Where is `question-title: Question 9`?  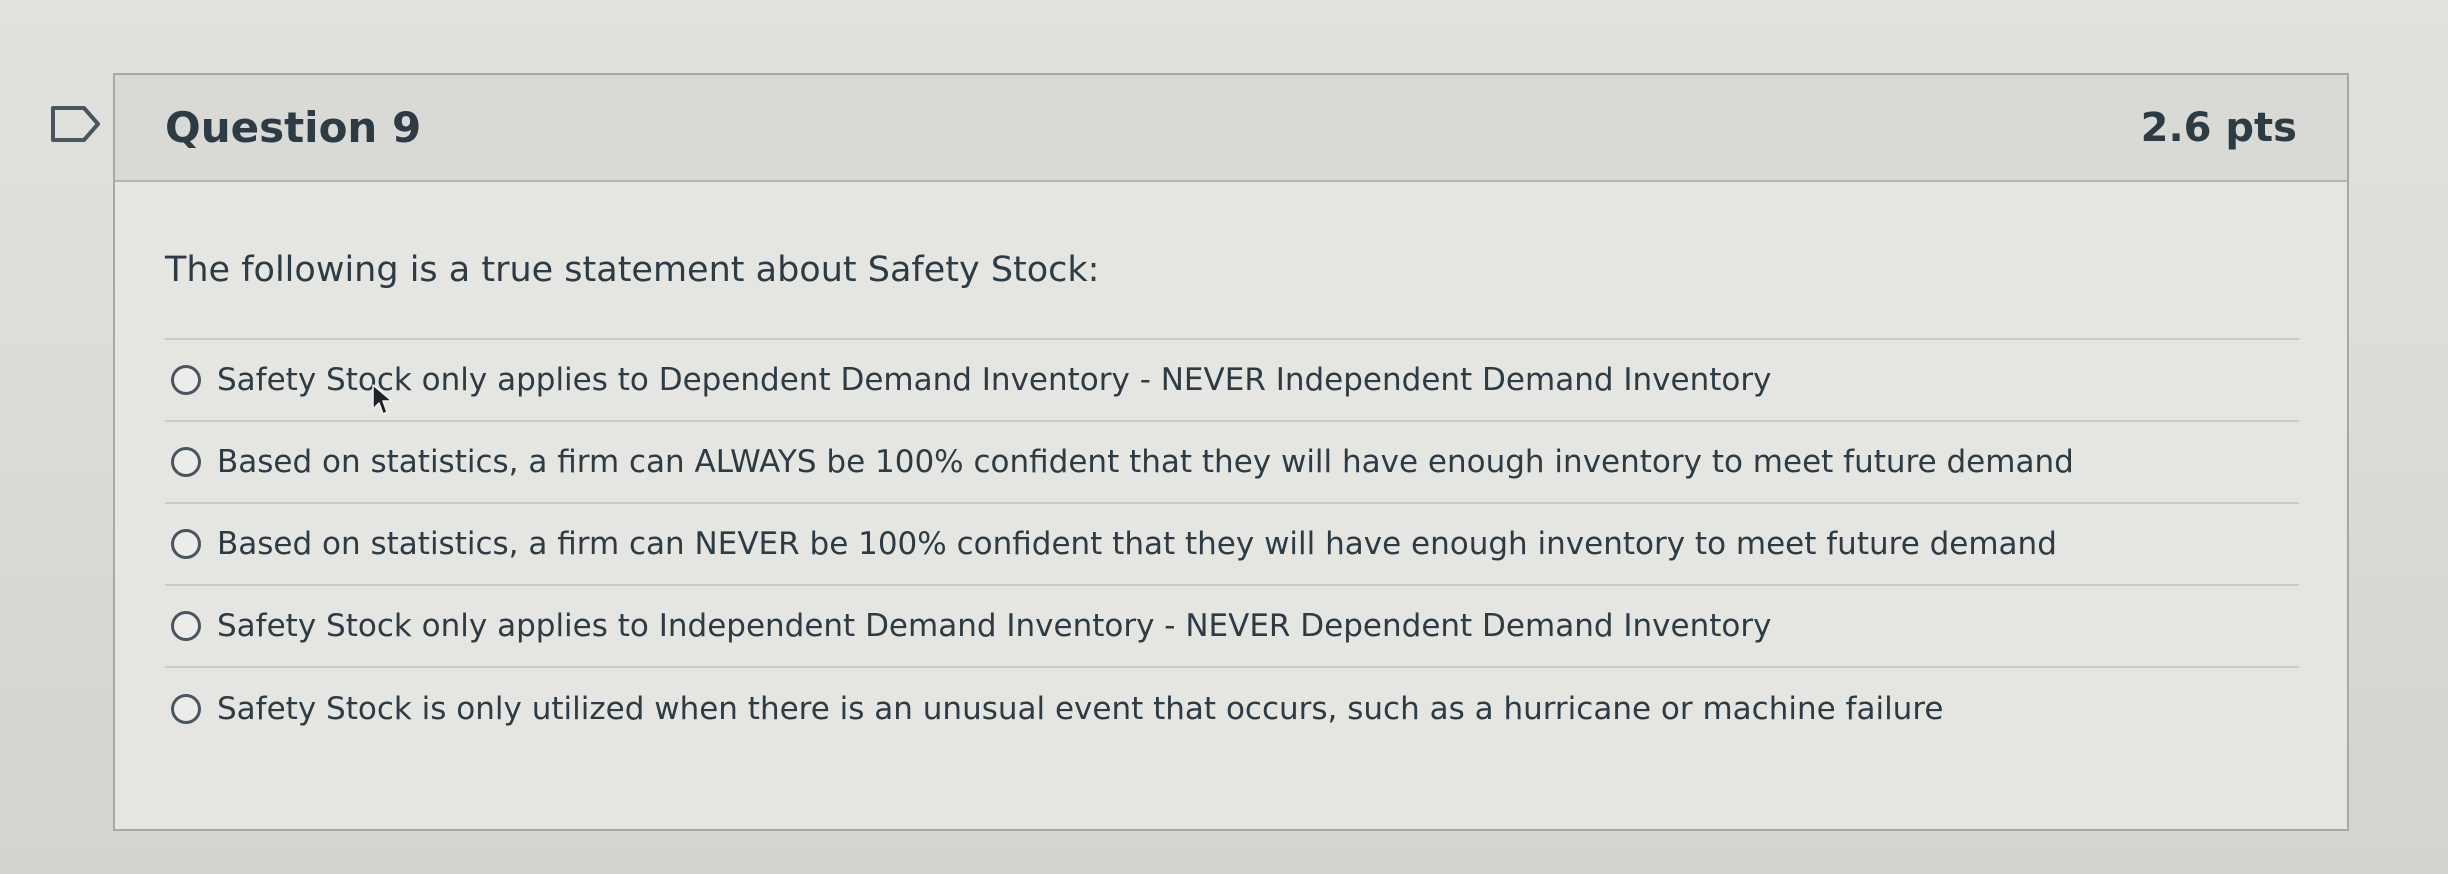 question-title: Question 9 is located at coordinates (293, 127).